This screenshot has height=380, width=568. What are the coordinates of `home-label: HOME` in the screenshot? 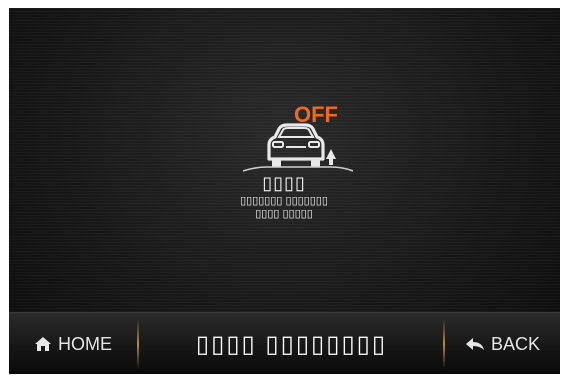 It's located at (85, 343).